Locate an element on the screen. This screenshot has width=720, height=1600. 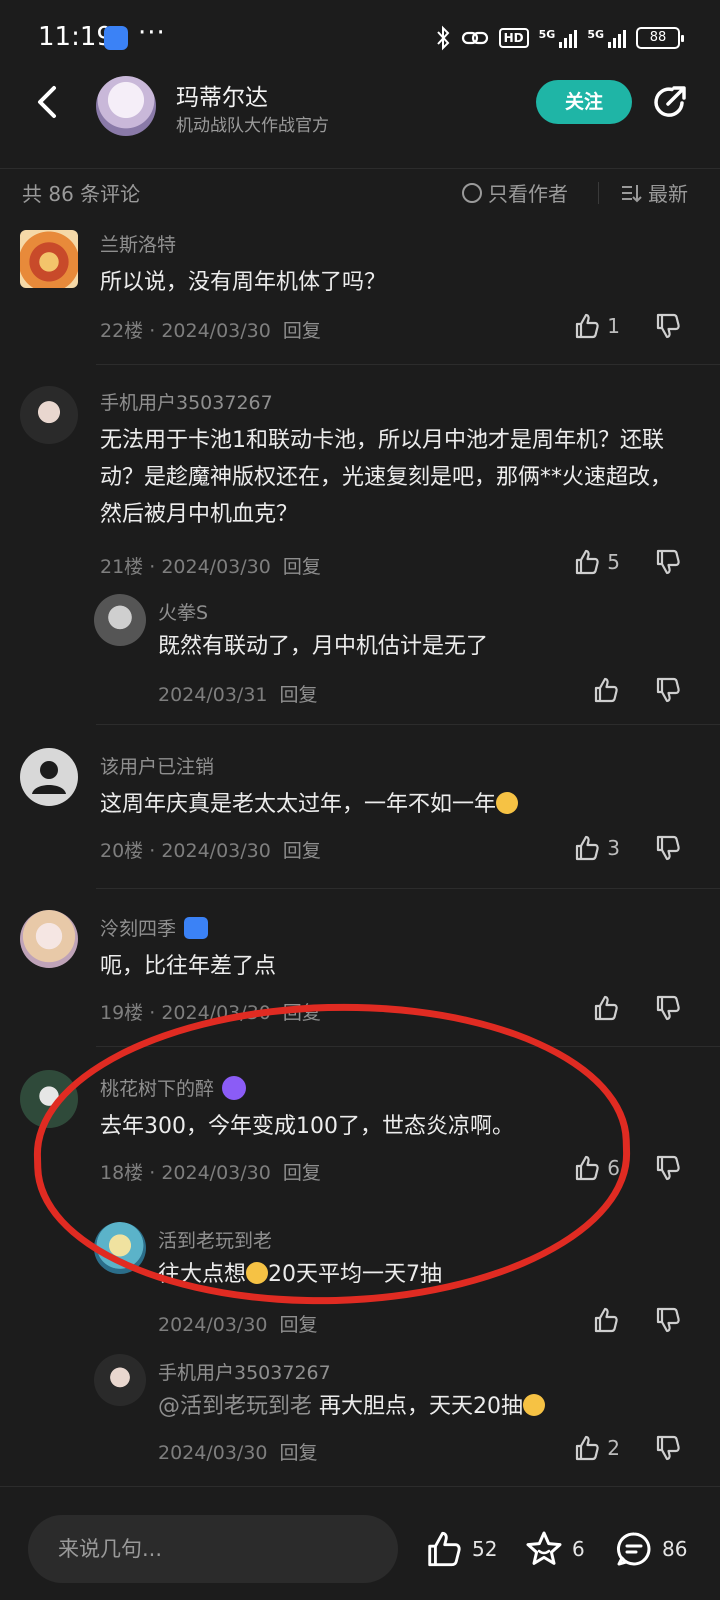
like-button: 2 is located at coordinates (596, 1448).